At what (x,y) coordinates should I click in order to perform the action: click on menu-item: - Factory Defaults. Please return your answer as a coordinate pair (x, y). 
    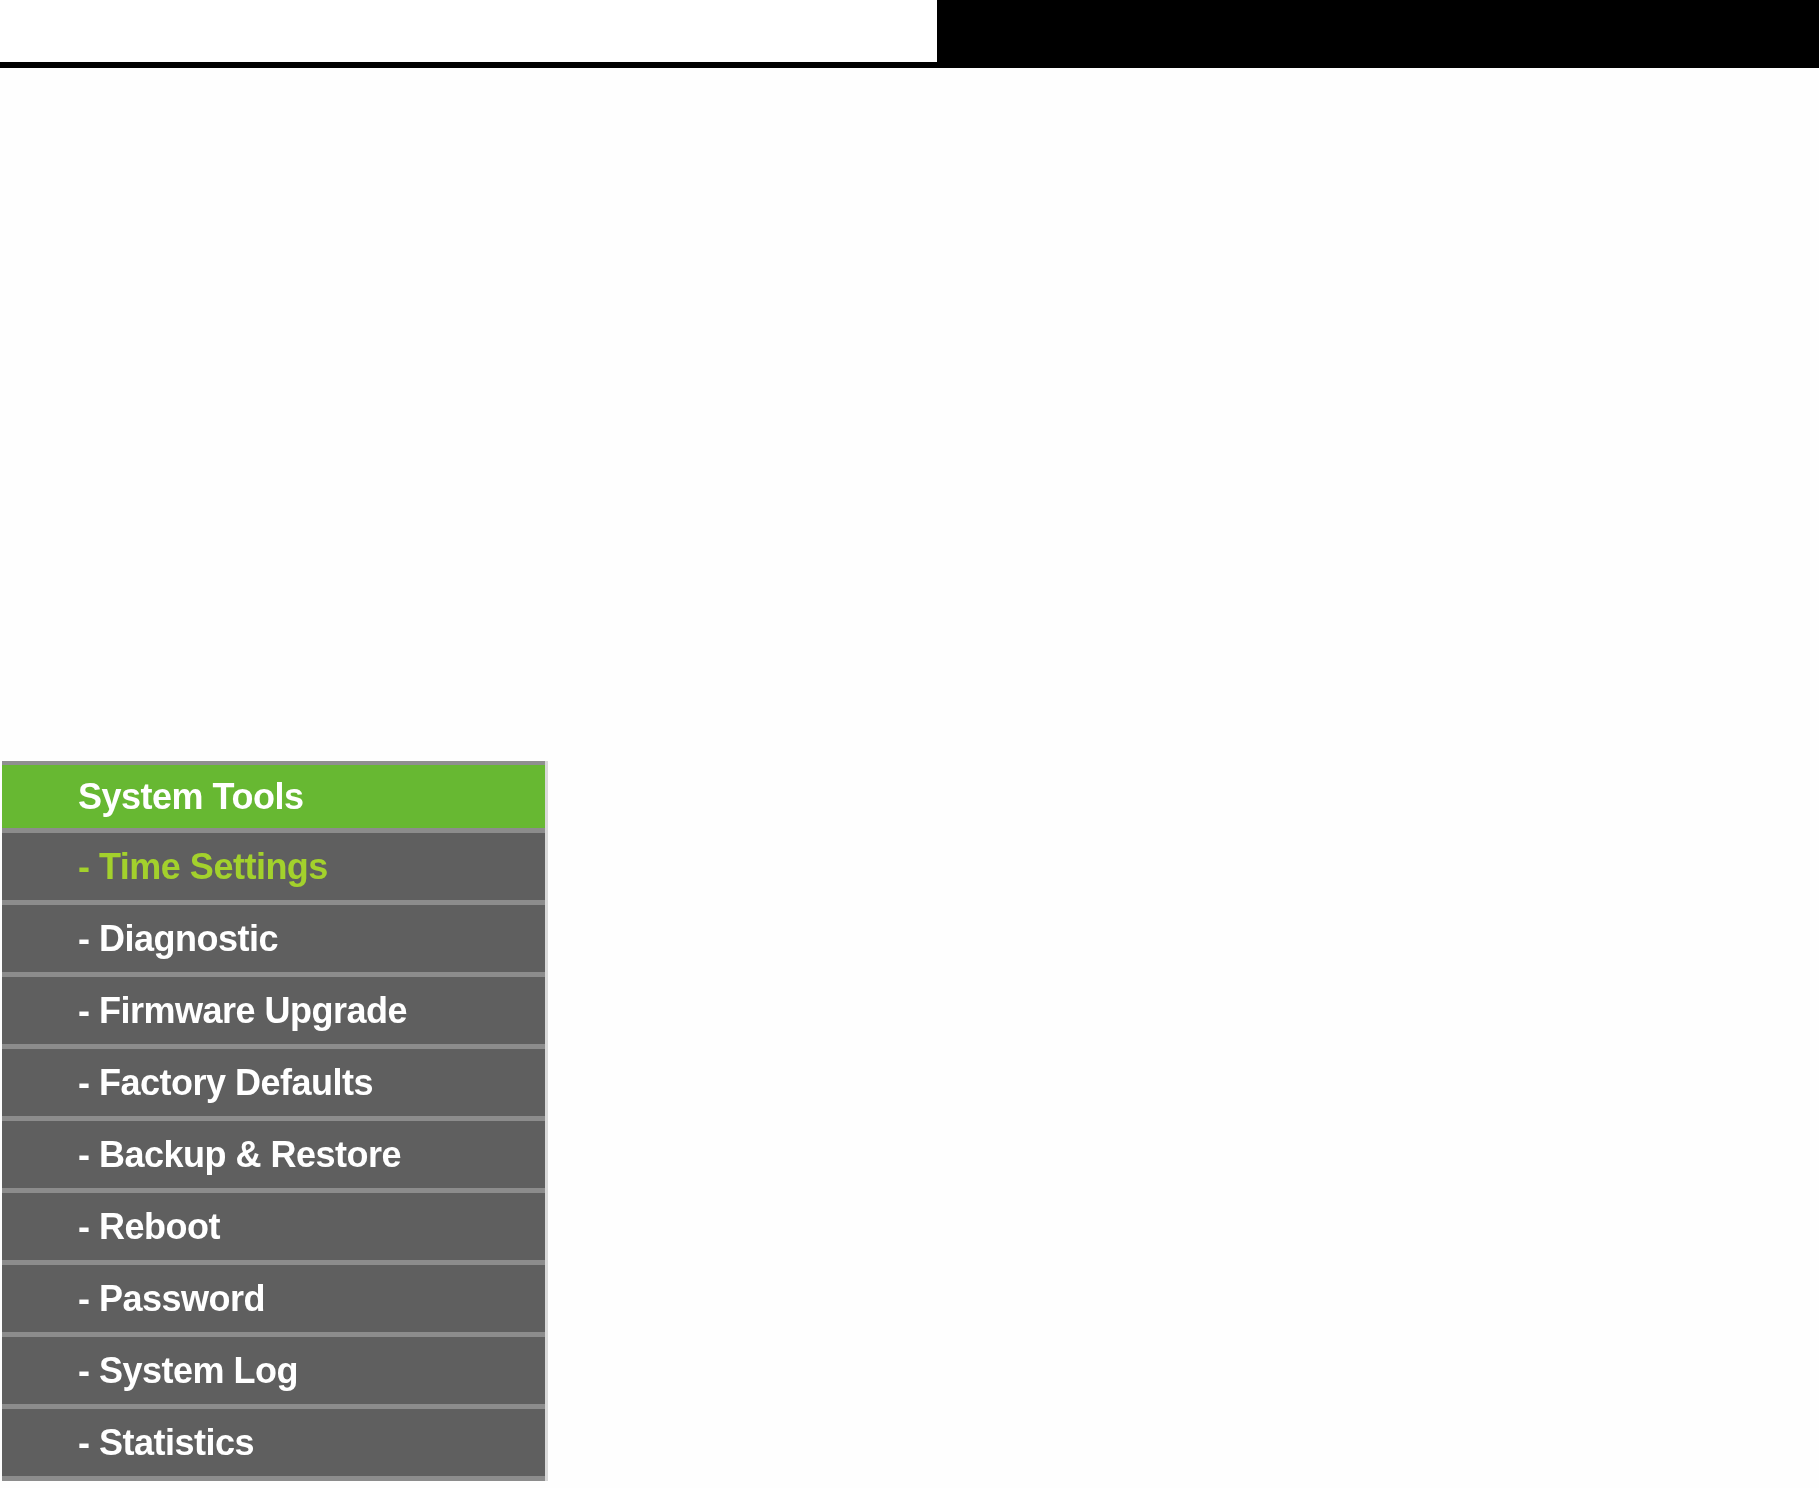
    Looking at the image, I should click on (273, 1085).